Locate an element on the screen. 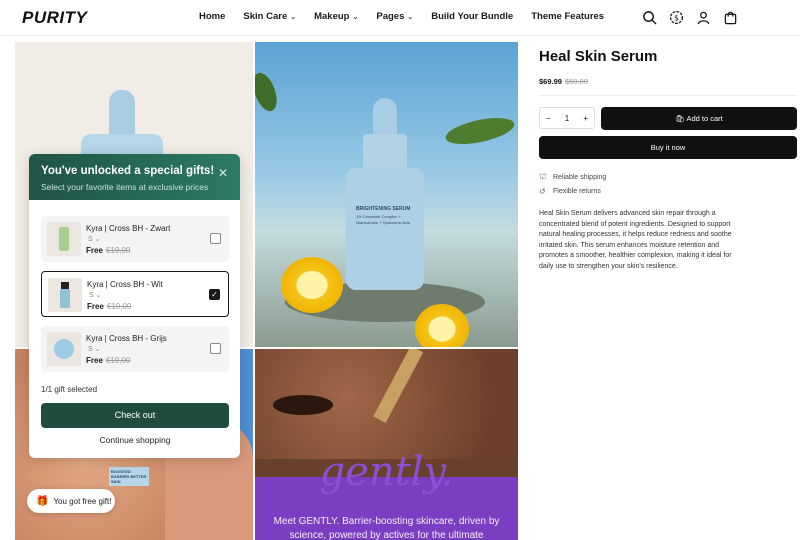  nav-makeup: Makeup ⌄ is located at coordinates (336, 16).